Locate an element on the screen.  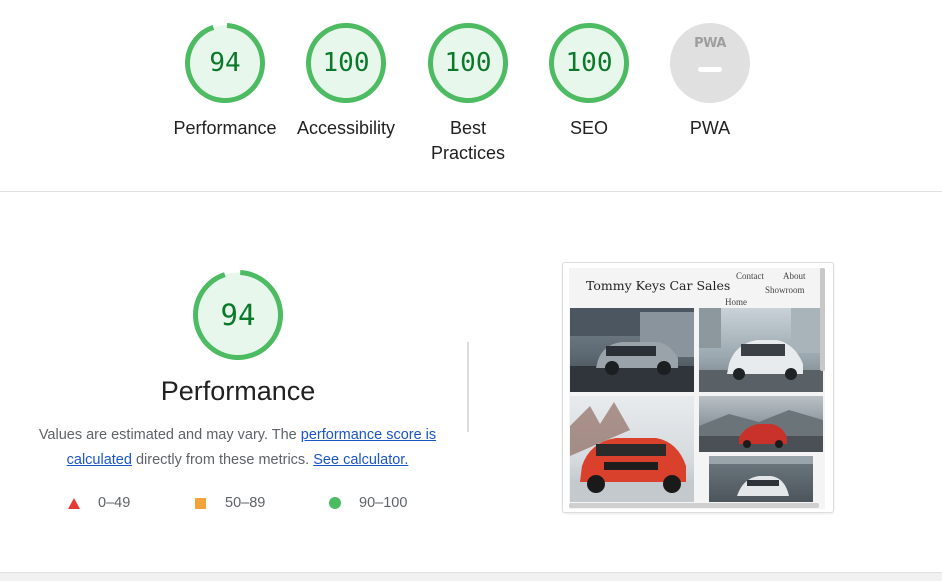
gauge-best-practices: 100 Best Practices is located at coordinates (468, 94).